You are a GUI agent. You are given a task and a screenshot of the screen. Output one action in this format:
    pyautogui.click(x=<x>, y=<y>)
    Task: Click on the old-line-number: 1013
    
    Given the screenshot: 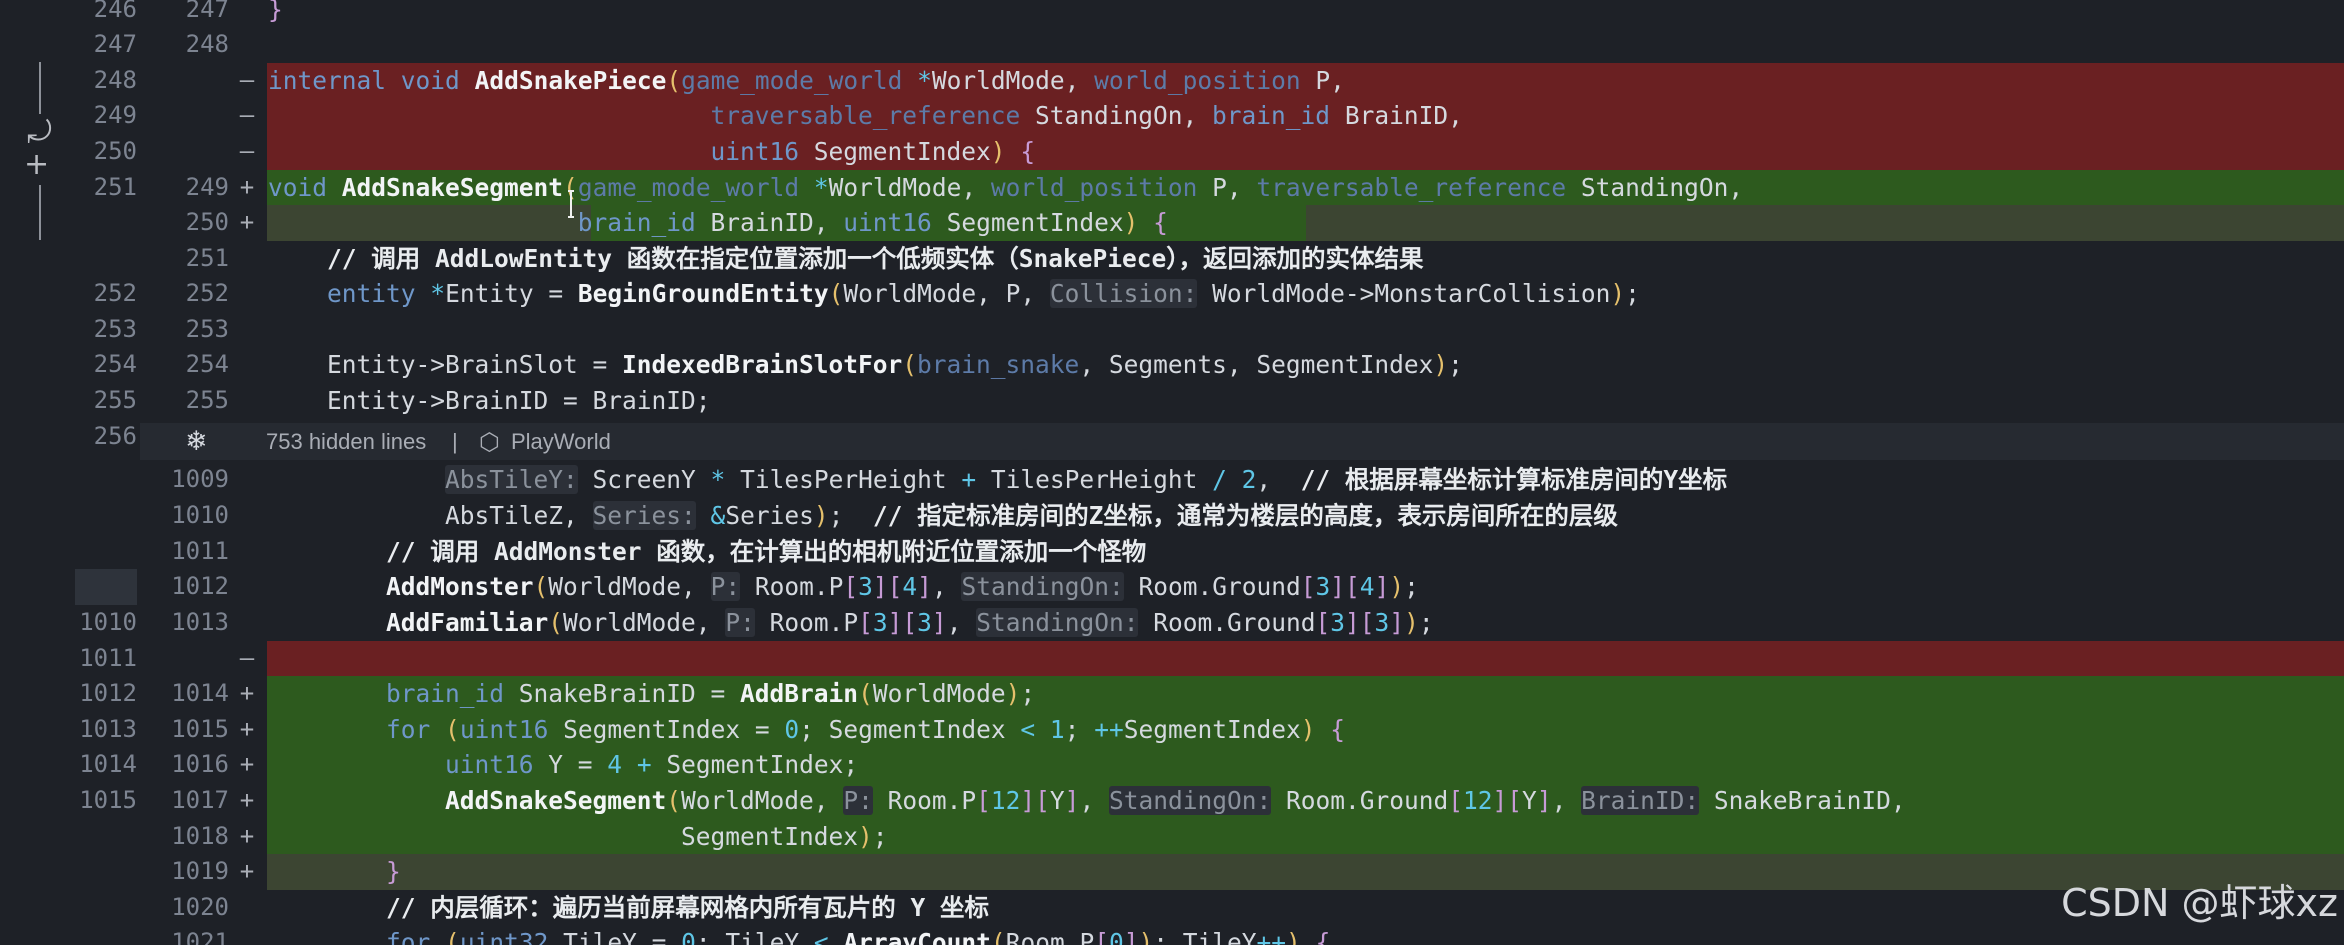 What is the action you would take?
    pyautogui.click(x=108, y=729)
    